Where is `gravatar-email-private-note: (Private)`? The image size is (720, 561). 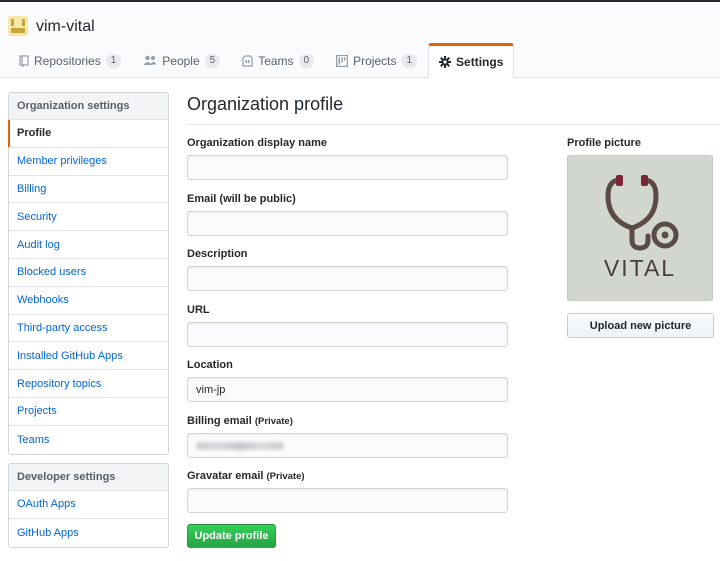 gravatar-email-private-note: (Private) is located at coordinates (285, 476).